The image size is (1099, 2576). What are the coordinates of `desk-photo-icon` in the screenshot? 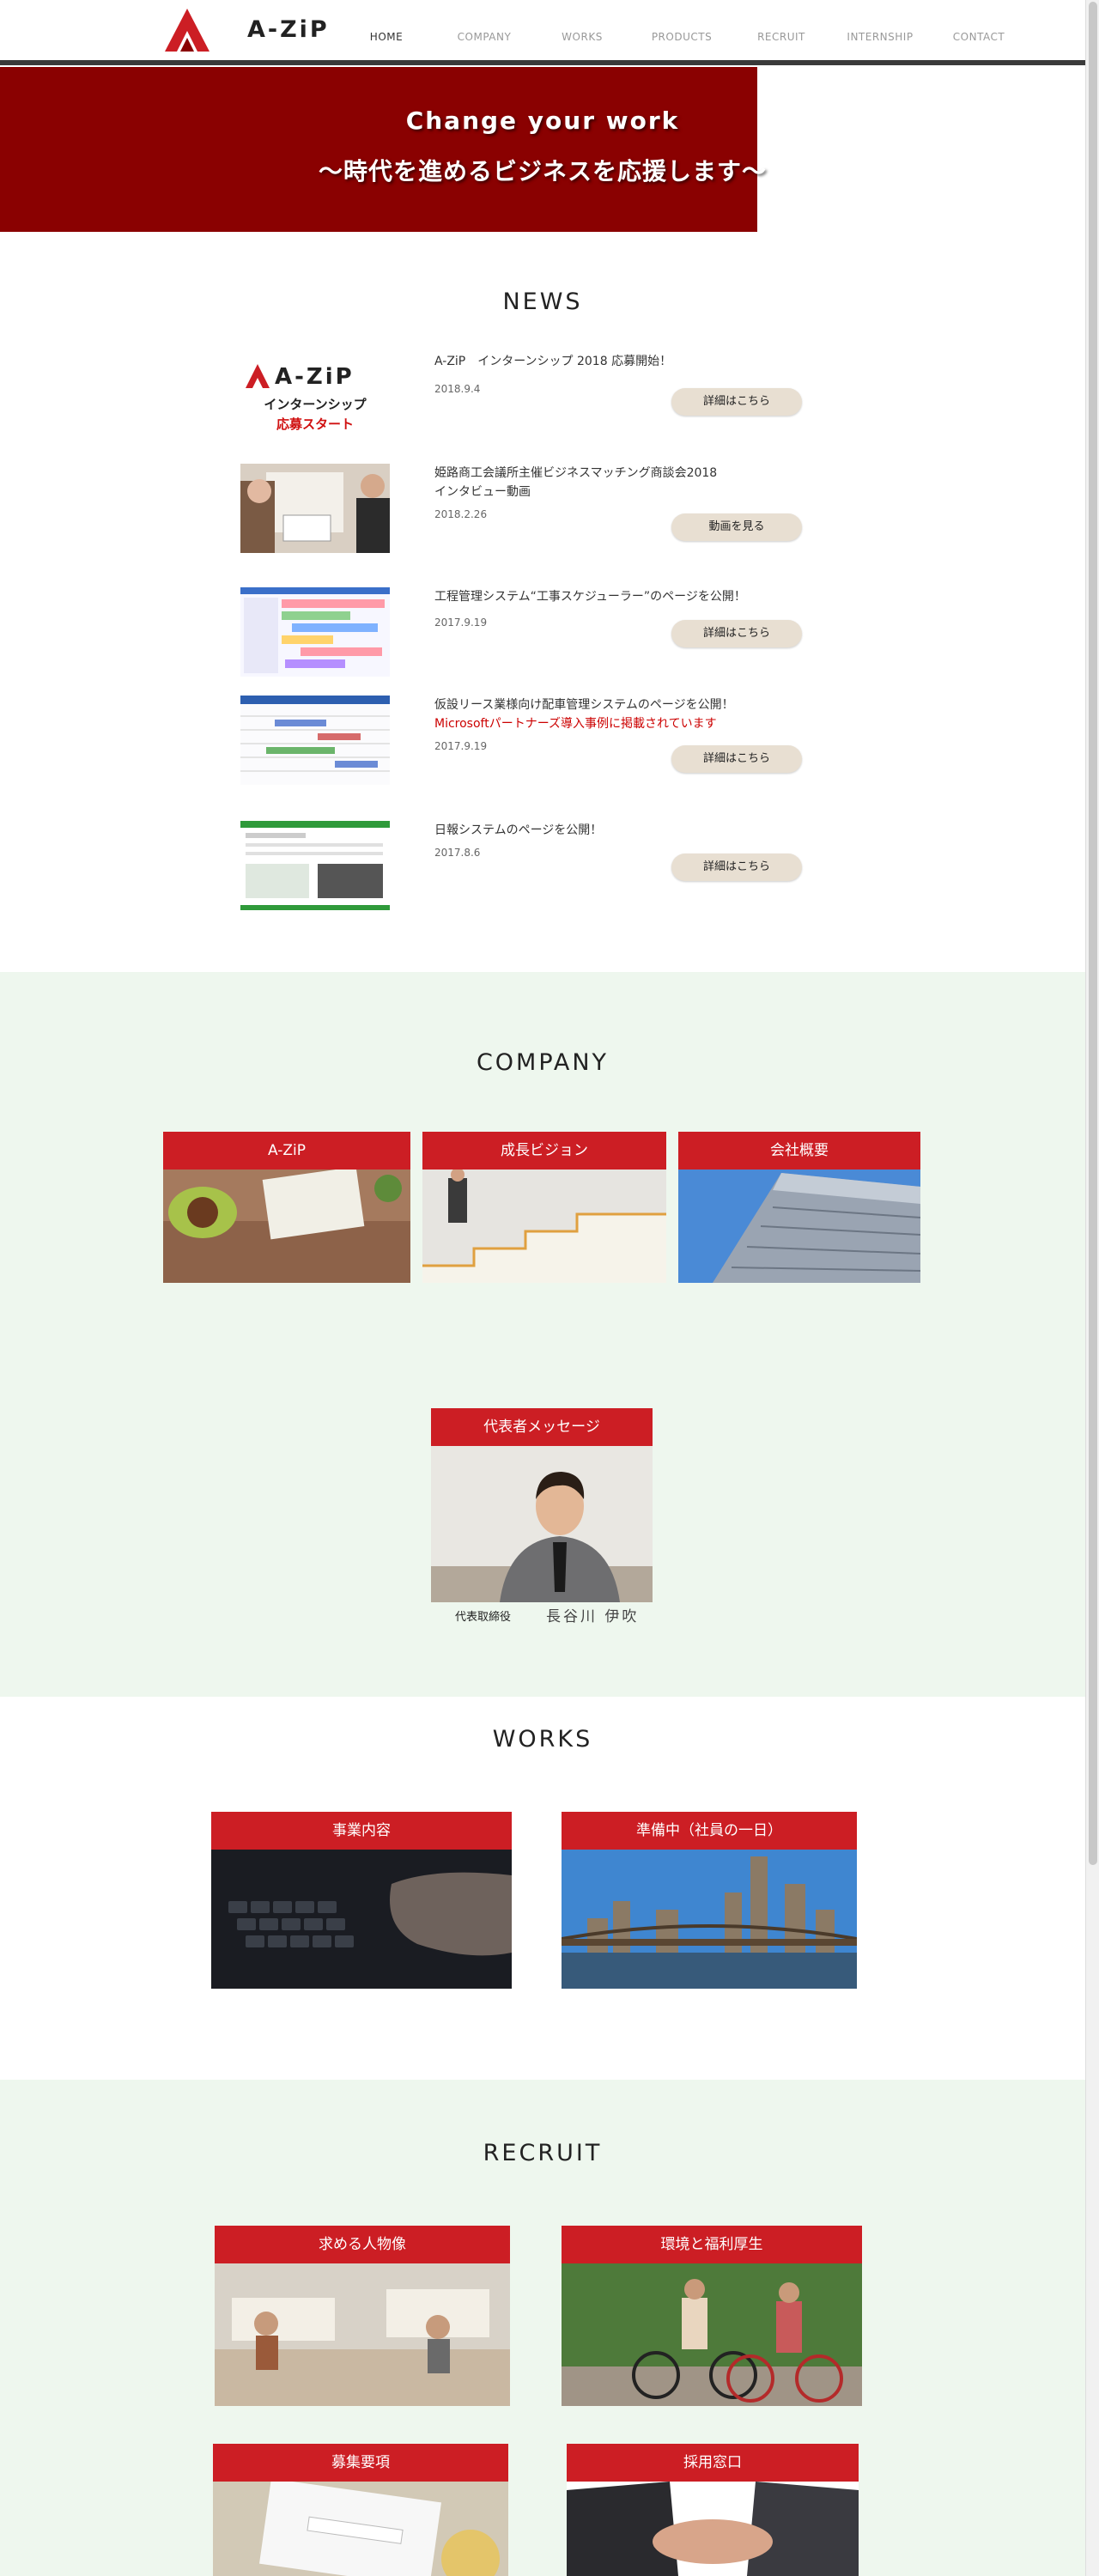 It's located at (286, 1226).